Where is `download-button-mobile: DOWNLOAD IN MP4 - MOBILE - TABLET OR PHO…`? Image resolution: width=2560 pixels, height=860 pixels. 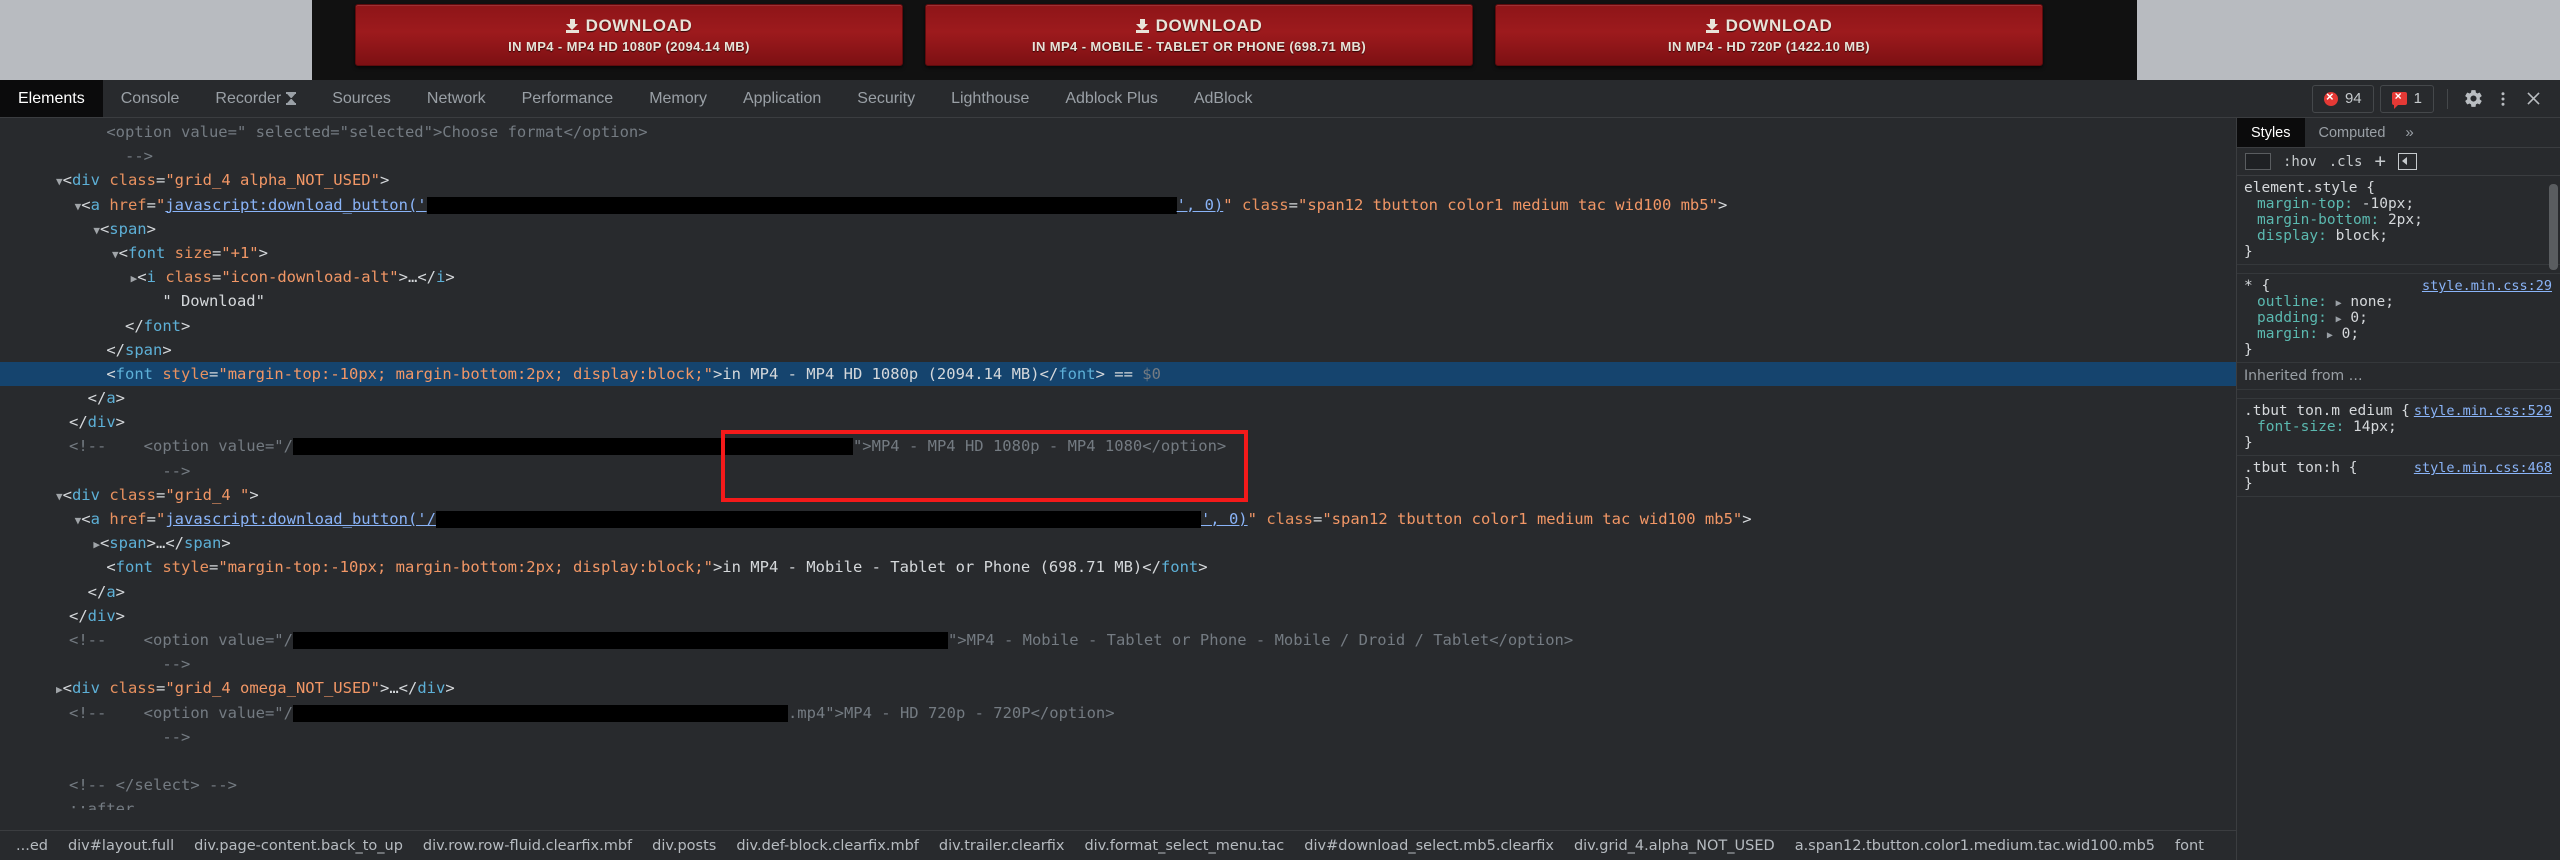 download-button-mobile: DOWNLOAD IN MP4 - MOBILE - TABLET OR PHO… is located at coordinates (1199, 35).